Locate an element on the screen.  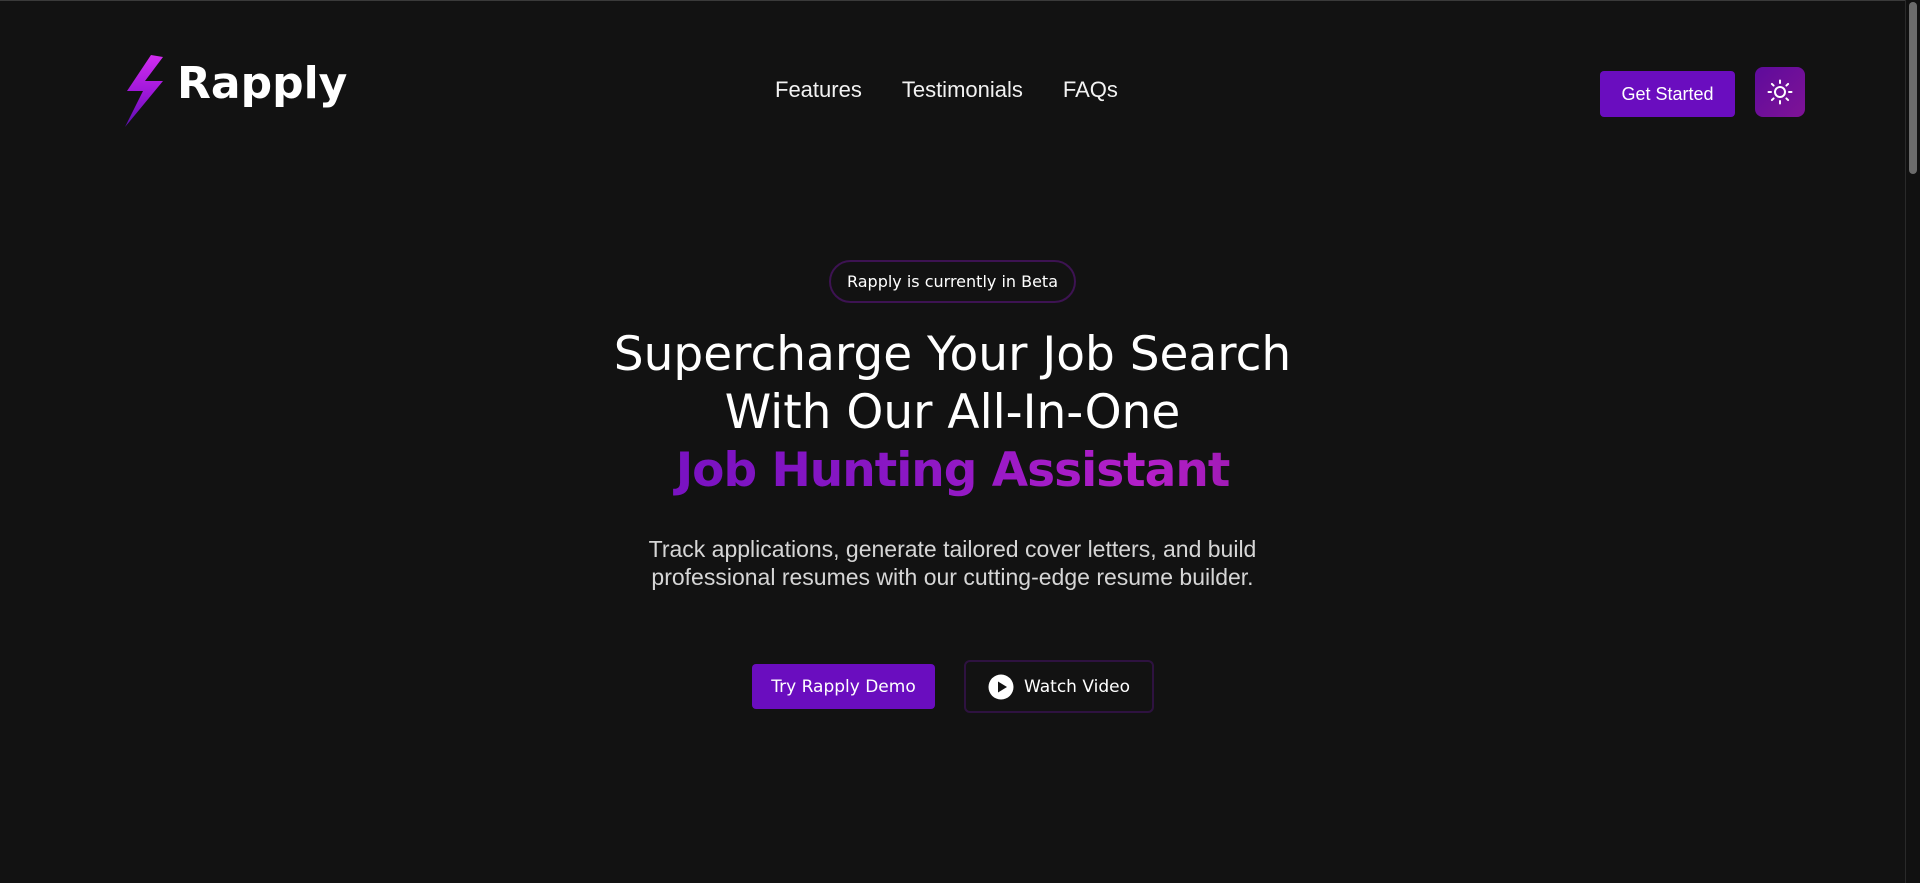
brand-name: Rapply is located at coordinates (262, 83).